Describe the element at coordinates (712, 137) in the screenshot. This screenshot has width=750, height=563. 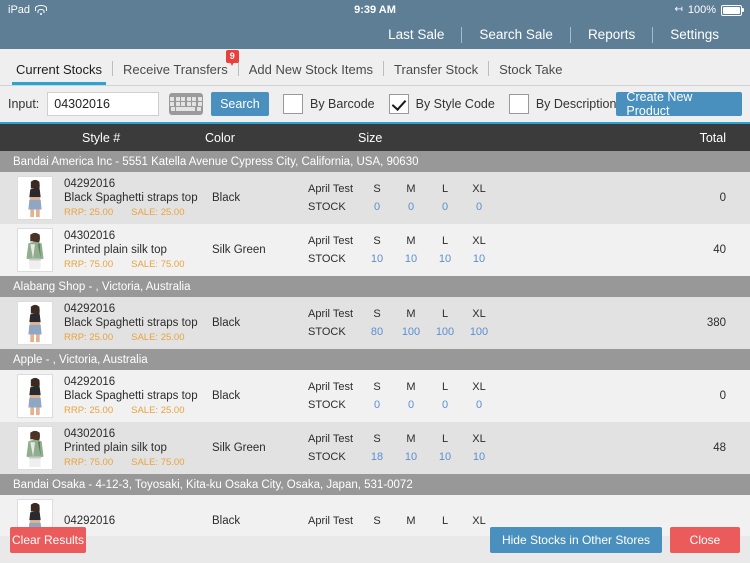
I see `column-header-total: Total` at that location.